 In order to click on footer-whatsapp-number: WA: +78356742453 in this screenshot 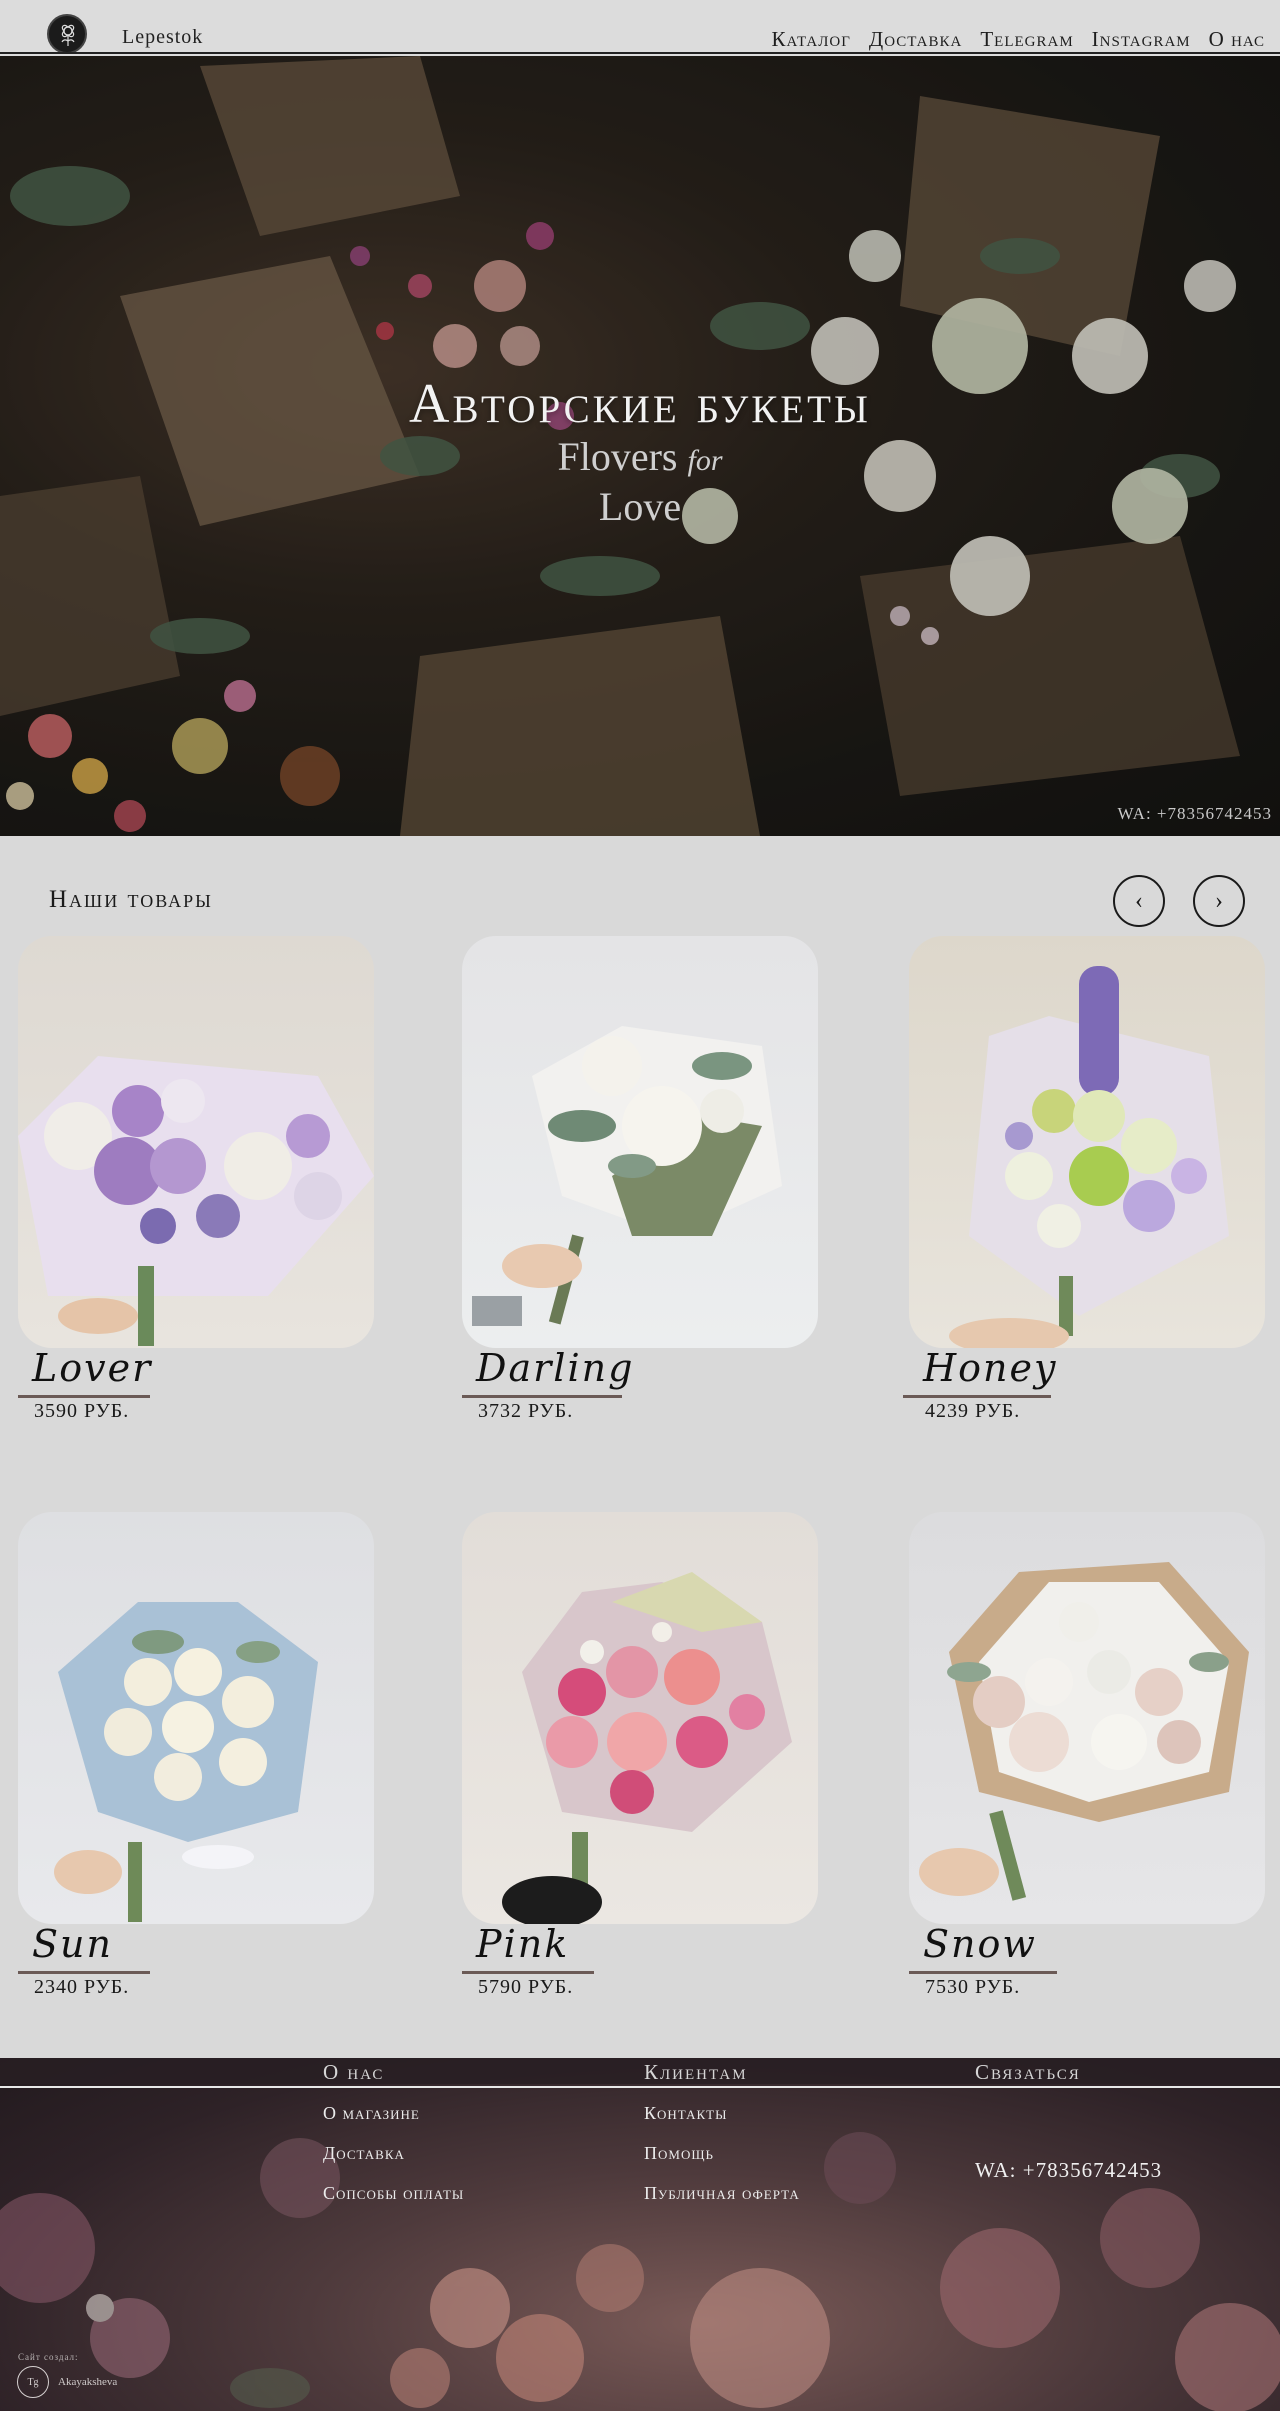, I will do `click(1068, 2170)`.